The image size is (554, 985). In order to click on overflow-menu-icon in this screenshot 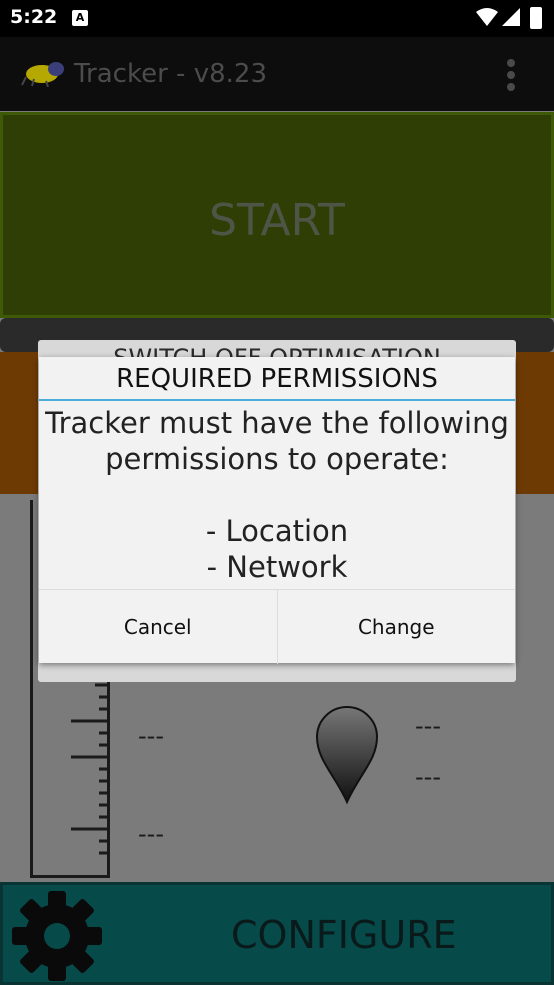, I will do `click(511, 77)`.